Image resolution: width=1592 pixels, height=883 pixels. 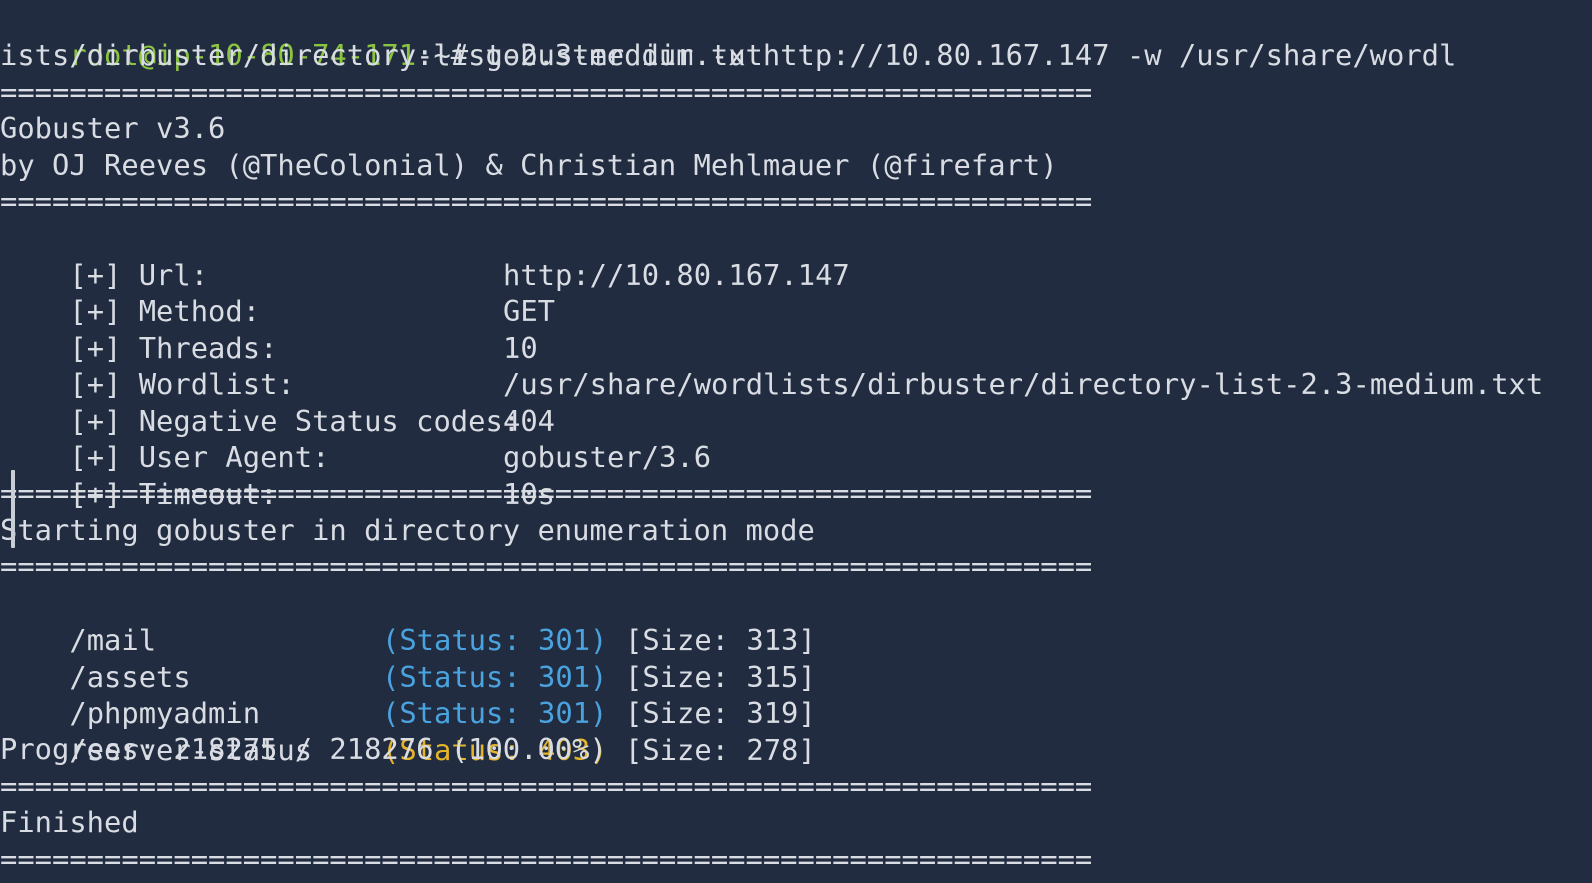 What do you see at coordinates (69, 822) in the screenshot?
I see `finished-text: Finished` at bounding box center [69, 822].